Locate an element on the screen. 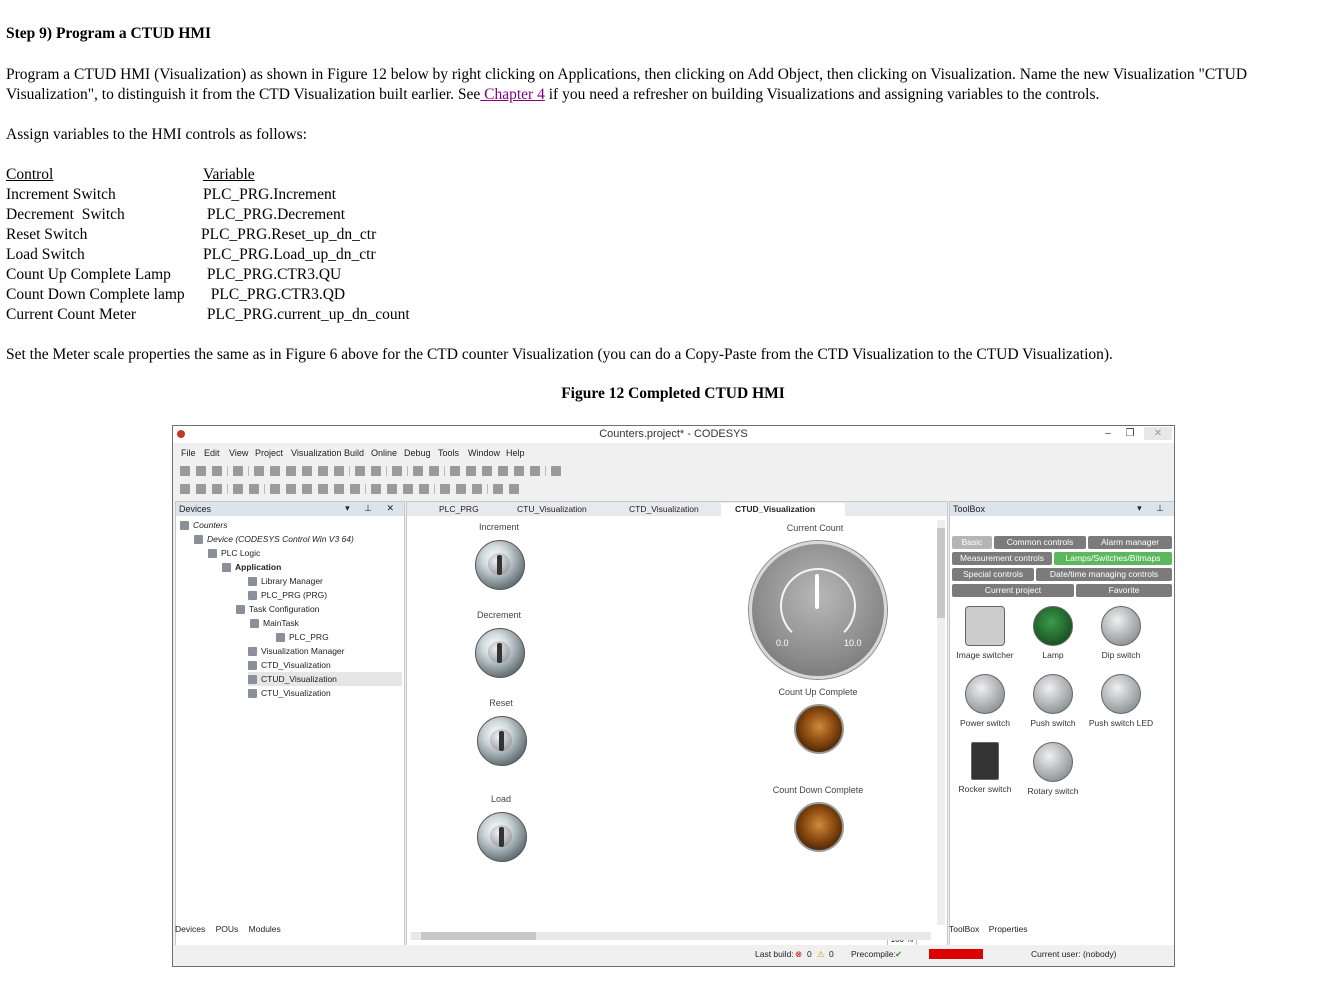 This screenshot has height=1000, width=1341. start-icon is located at coordinates (487, 471).